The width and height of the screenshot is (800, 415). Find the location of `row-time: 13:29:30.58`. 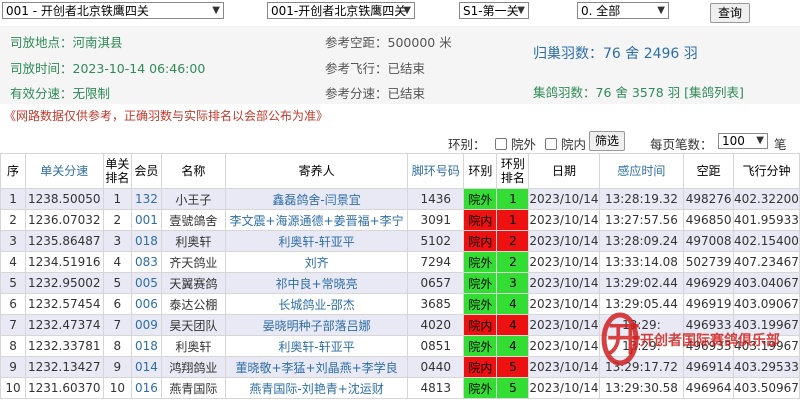

row-time: 13:29:30.58 is located at coordinates (641, 388).